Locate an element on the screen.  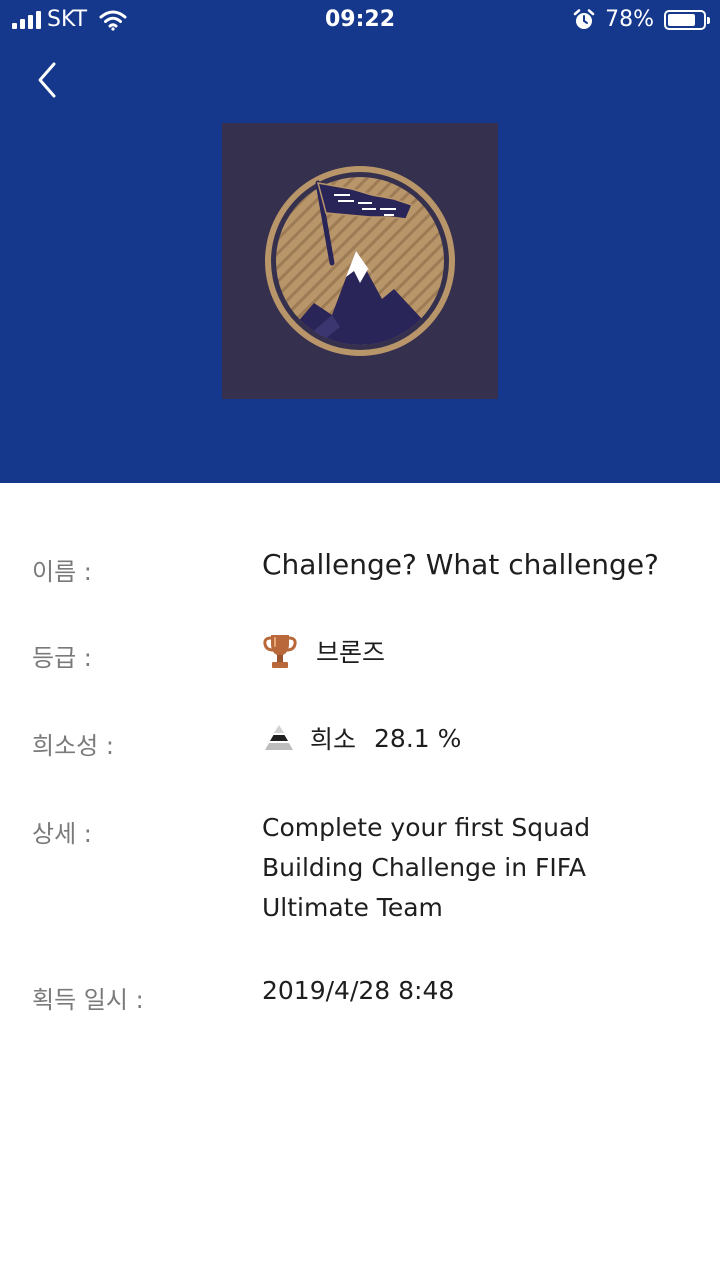
mountain-flag-badge-icon is located at coordinates (360, 261).